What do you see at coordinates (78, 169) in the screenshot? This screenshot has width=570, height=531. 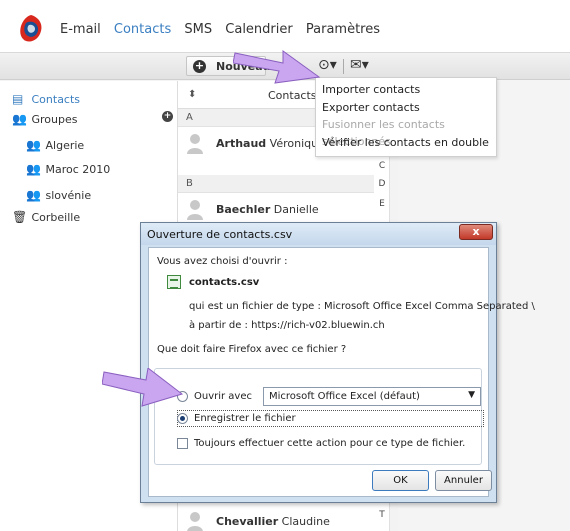 I see `sidebar-item-label: Maroc 2010` at bounding box center [78, 169].